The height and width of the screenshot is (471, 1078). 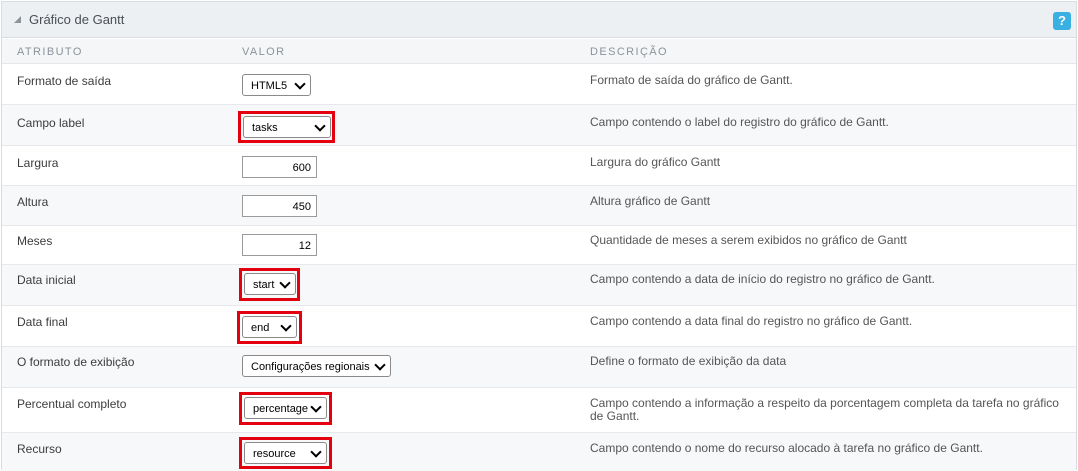 What do you see at coordinates (77, 19) in the screenshot?
I see `panel-title: Gráfico de Gantt` at bounding box center [77, 19].